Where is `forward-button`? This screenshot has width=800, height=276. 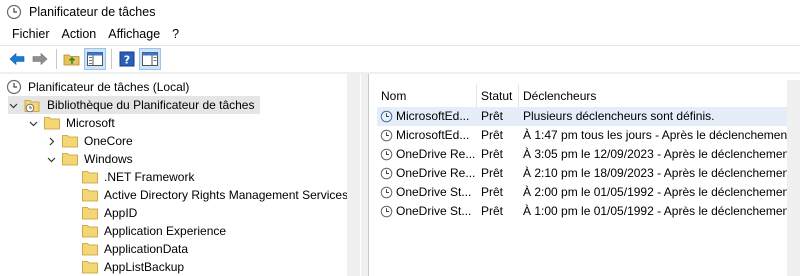 forward-button is located at coordinates (40, 59).